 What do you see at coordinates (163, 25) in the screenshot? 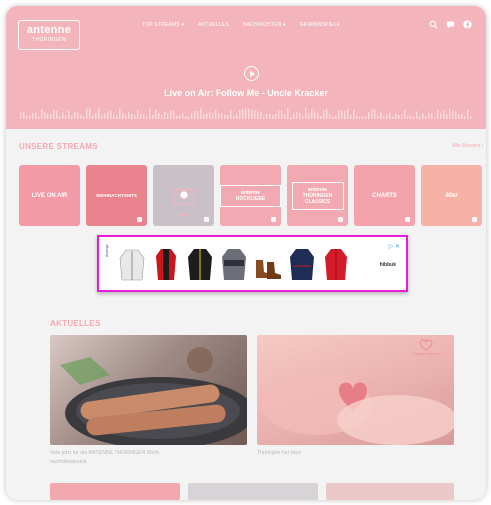
I see `nav-item-top-streams: TOP STREAMS ▾` at bounding box center [163, 25].